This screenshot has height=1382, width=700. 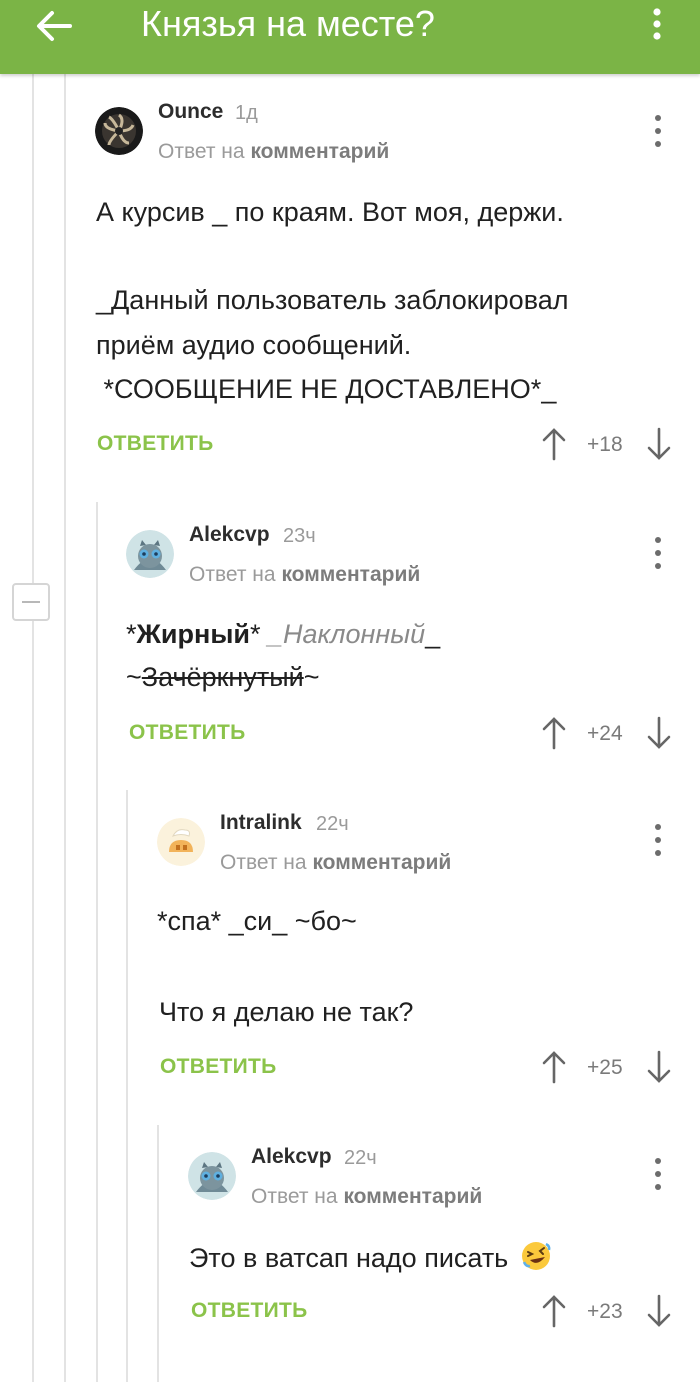 I want to click on rolling-on-floor-laughing-emoji, so click(x=536, y=1256).